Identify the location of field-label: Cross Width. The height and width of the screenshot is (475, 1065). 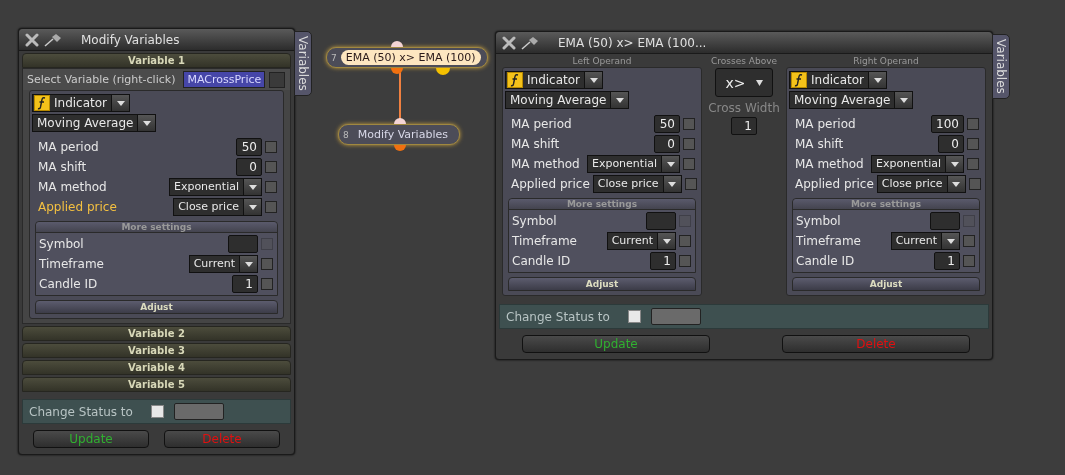
(744, 108).